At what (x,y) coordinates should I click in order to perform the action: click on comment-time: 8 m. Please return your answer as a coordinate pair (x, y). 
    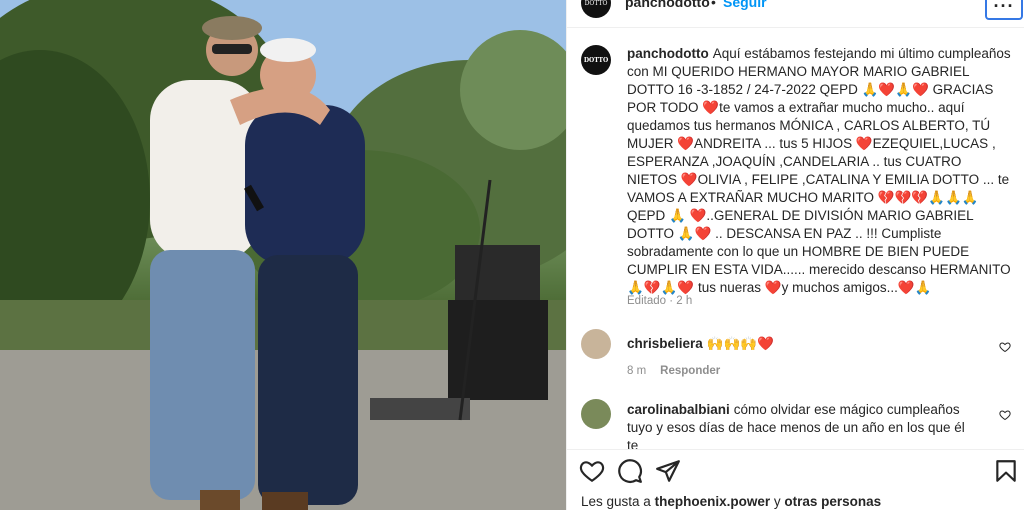
    Looking at the image, I should click on (637, 371).